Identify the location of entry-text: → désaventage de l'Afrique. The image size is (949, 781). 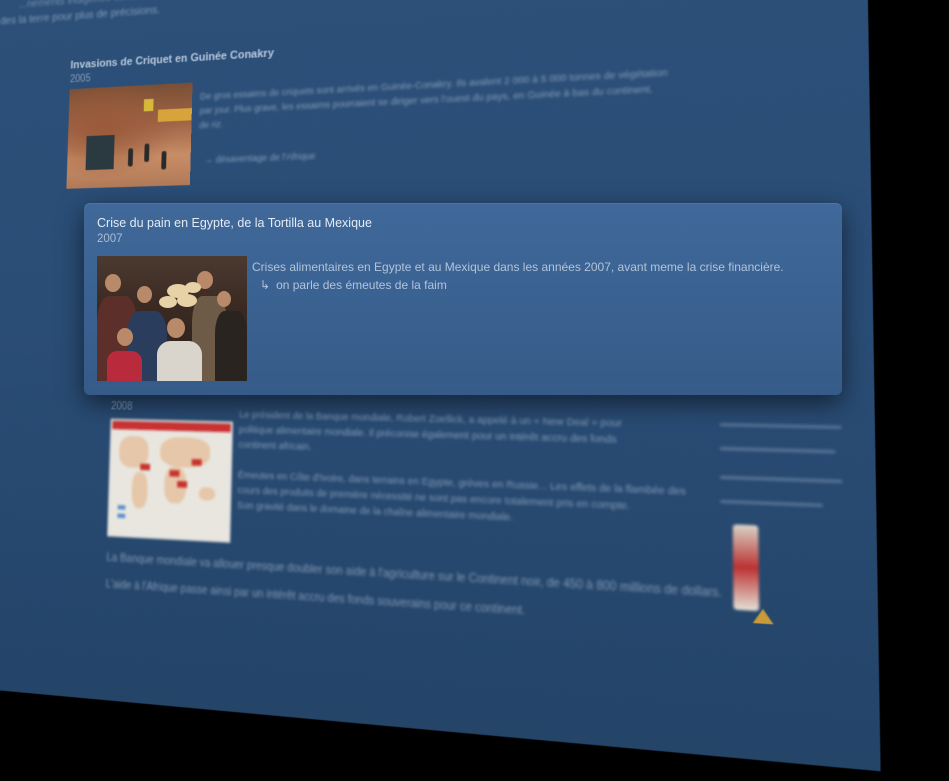
(260, 157).